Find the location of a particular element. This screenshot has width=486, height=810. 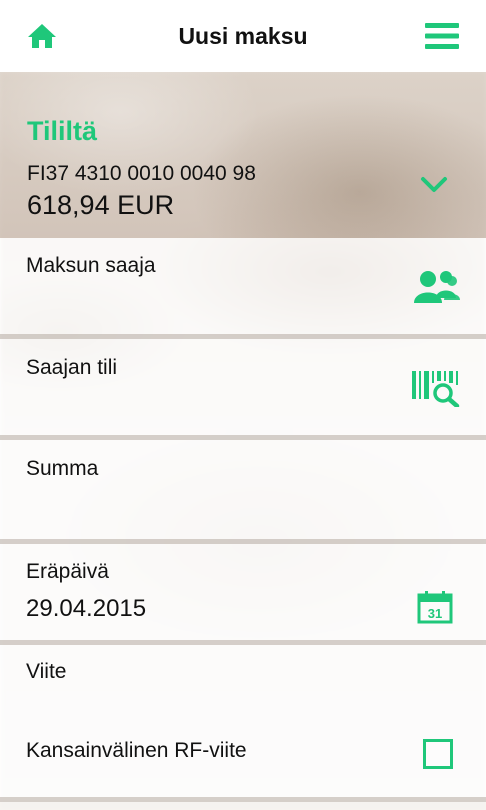

amount-label: Summa is located at coordinates (62, 468).